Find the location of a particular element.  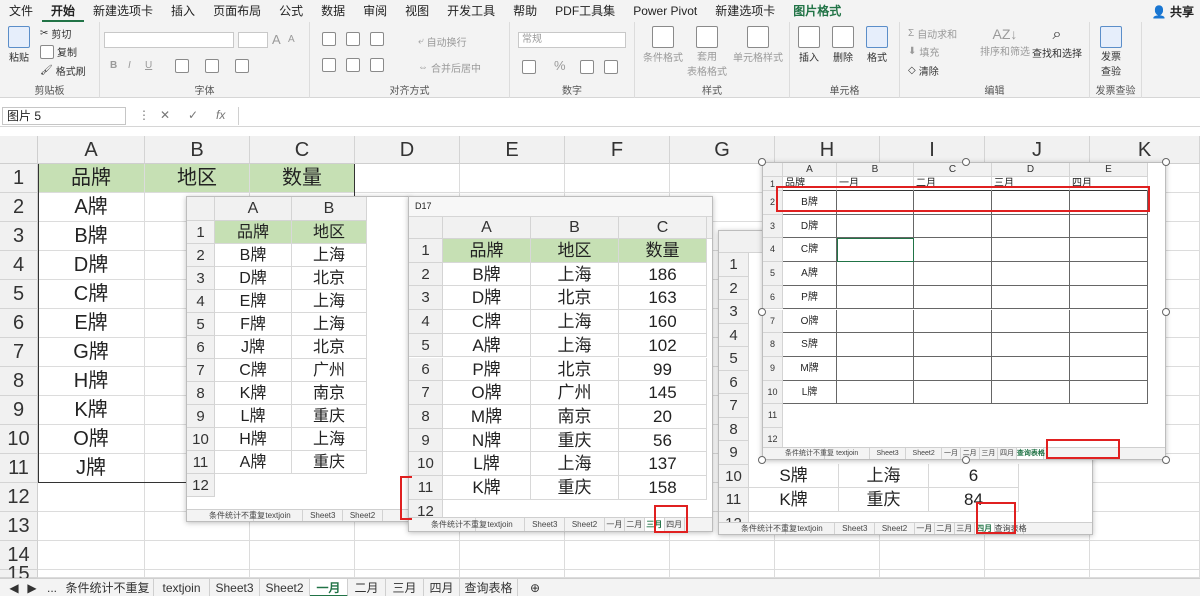

menu-tab: 视图 is located at coordinates (417, 11).